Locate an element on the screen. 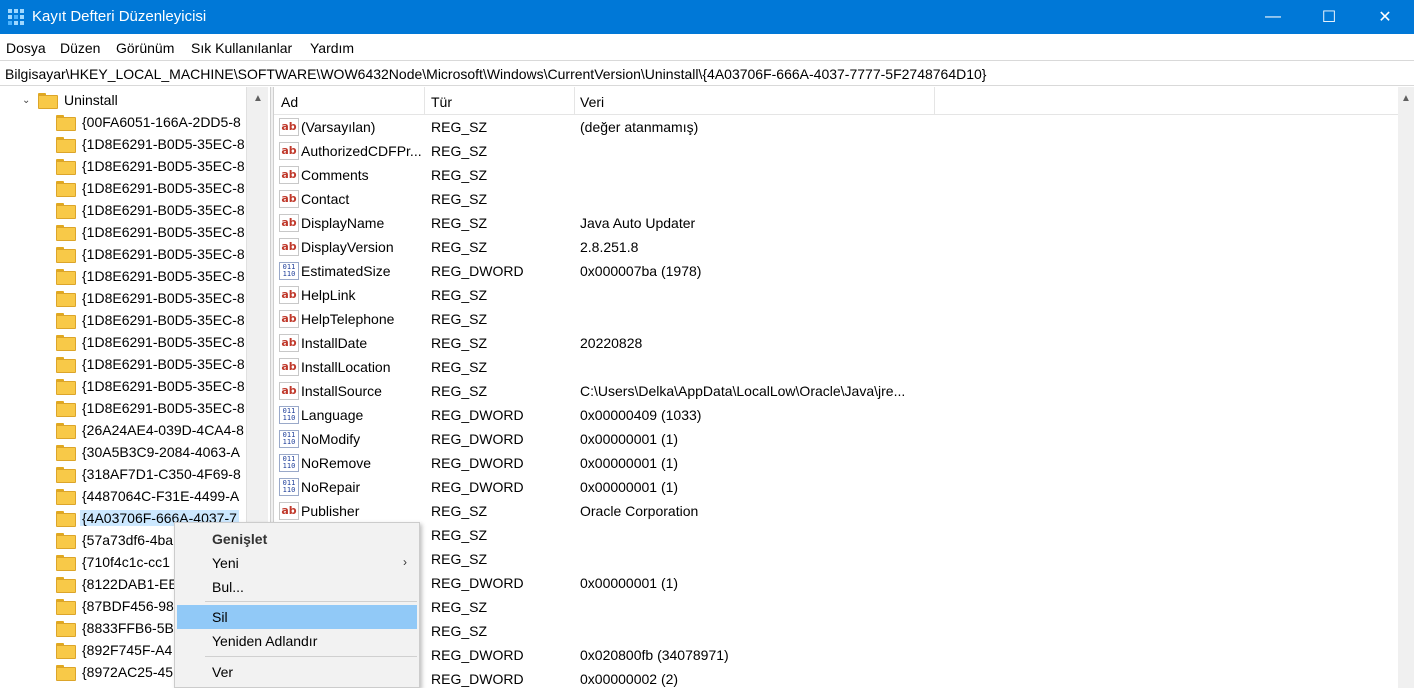 Image resolution: width=1414 pixels, height=688 pixels. tree-item: {8972AC25-45 is located at coordinates (115, 672).